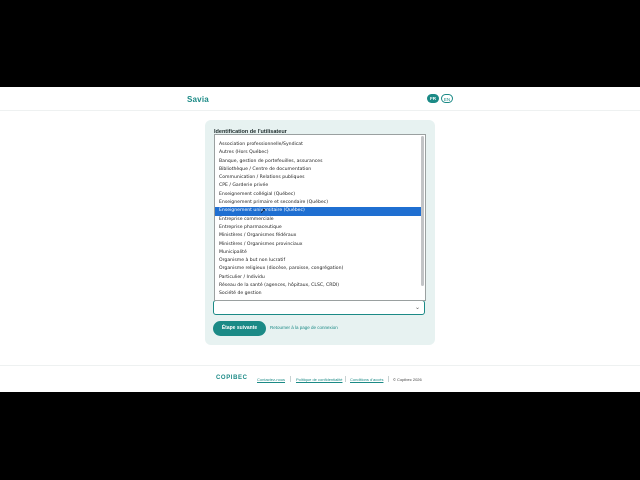 This screenshot has height=480, width=640. What do you see at coordinates (319, 307) in the screenshot?
I see `organization-type-select: ⌄` at bounding box center [319, 307].